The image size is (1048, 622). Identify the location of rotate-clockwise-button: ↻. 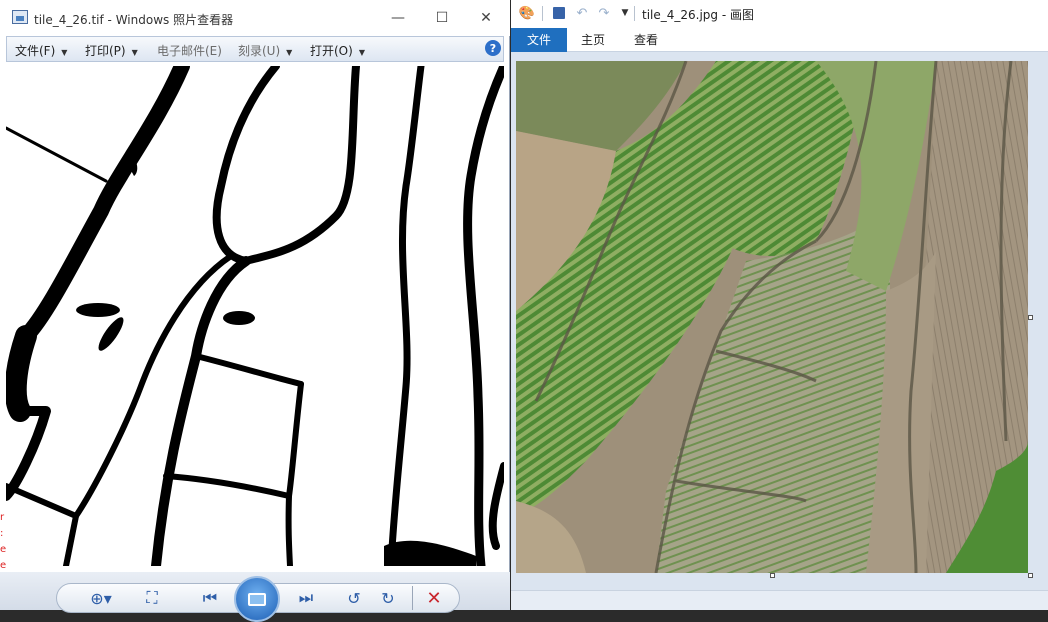
(388, 598).